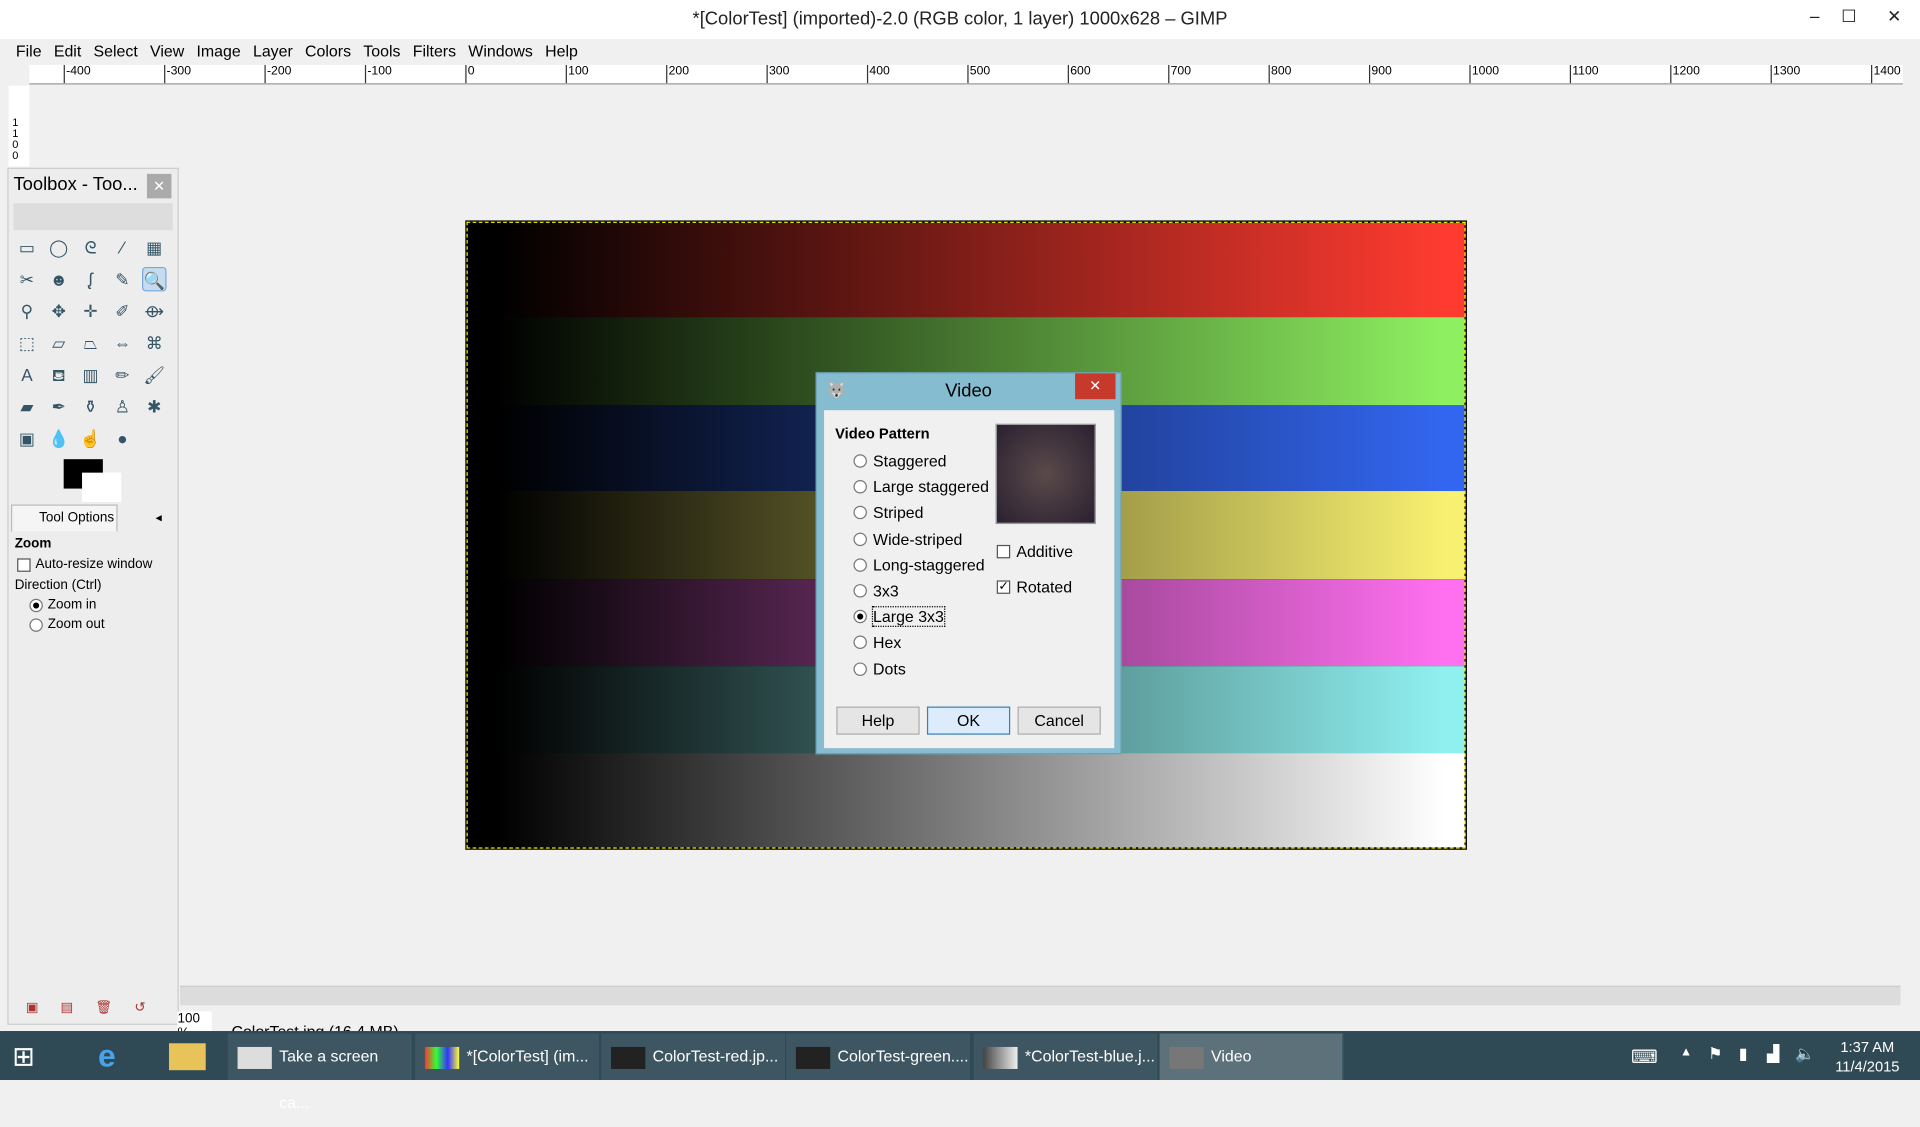 This screenshot has height=1127, width=1920. Describe the element at coordinates (27, 374) in the screenshot. I see `text-tool-icon: A` at that location.